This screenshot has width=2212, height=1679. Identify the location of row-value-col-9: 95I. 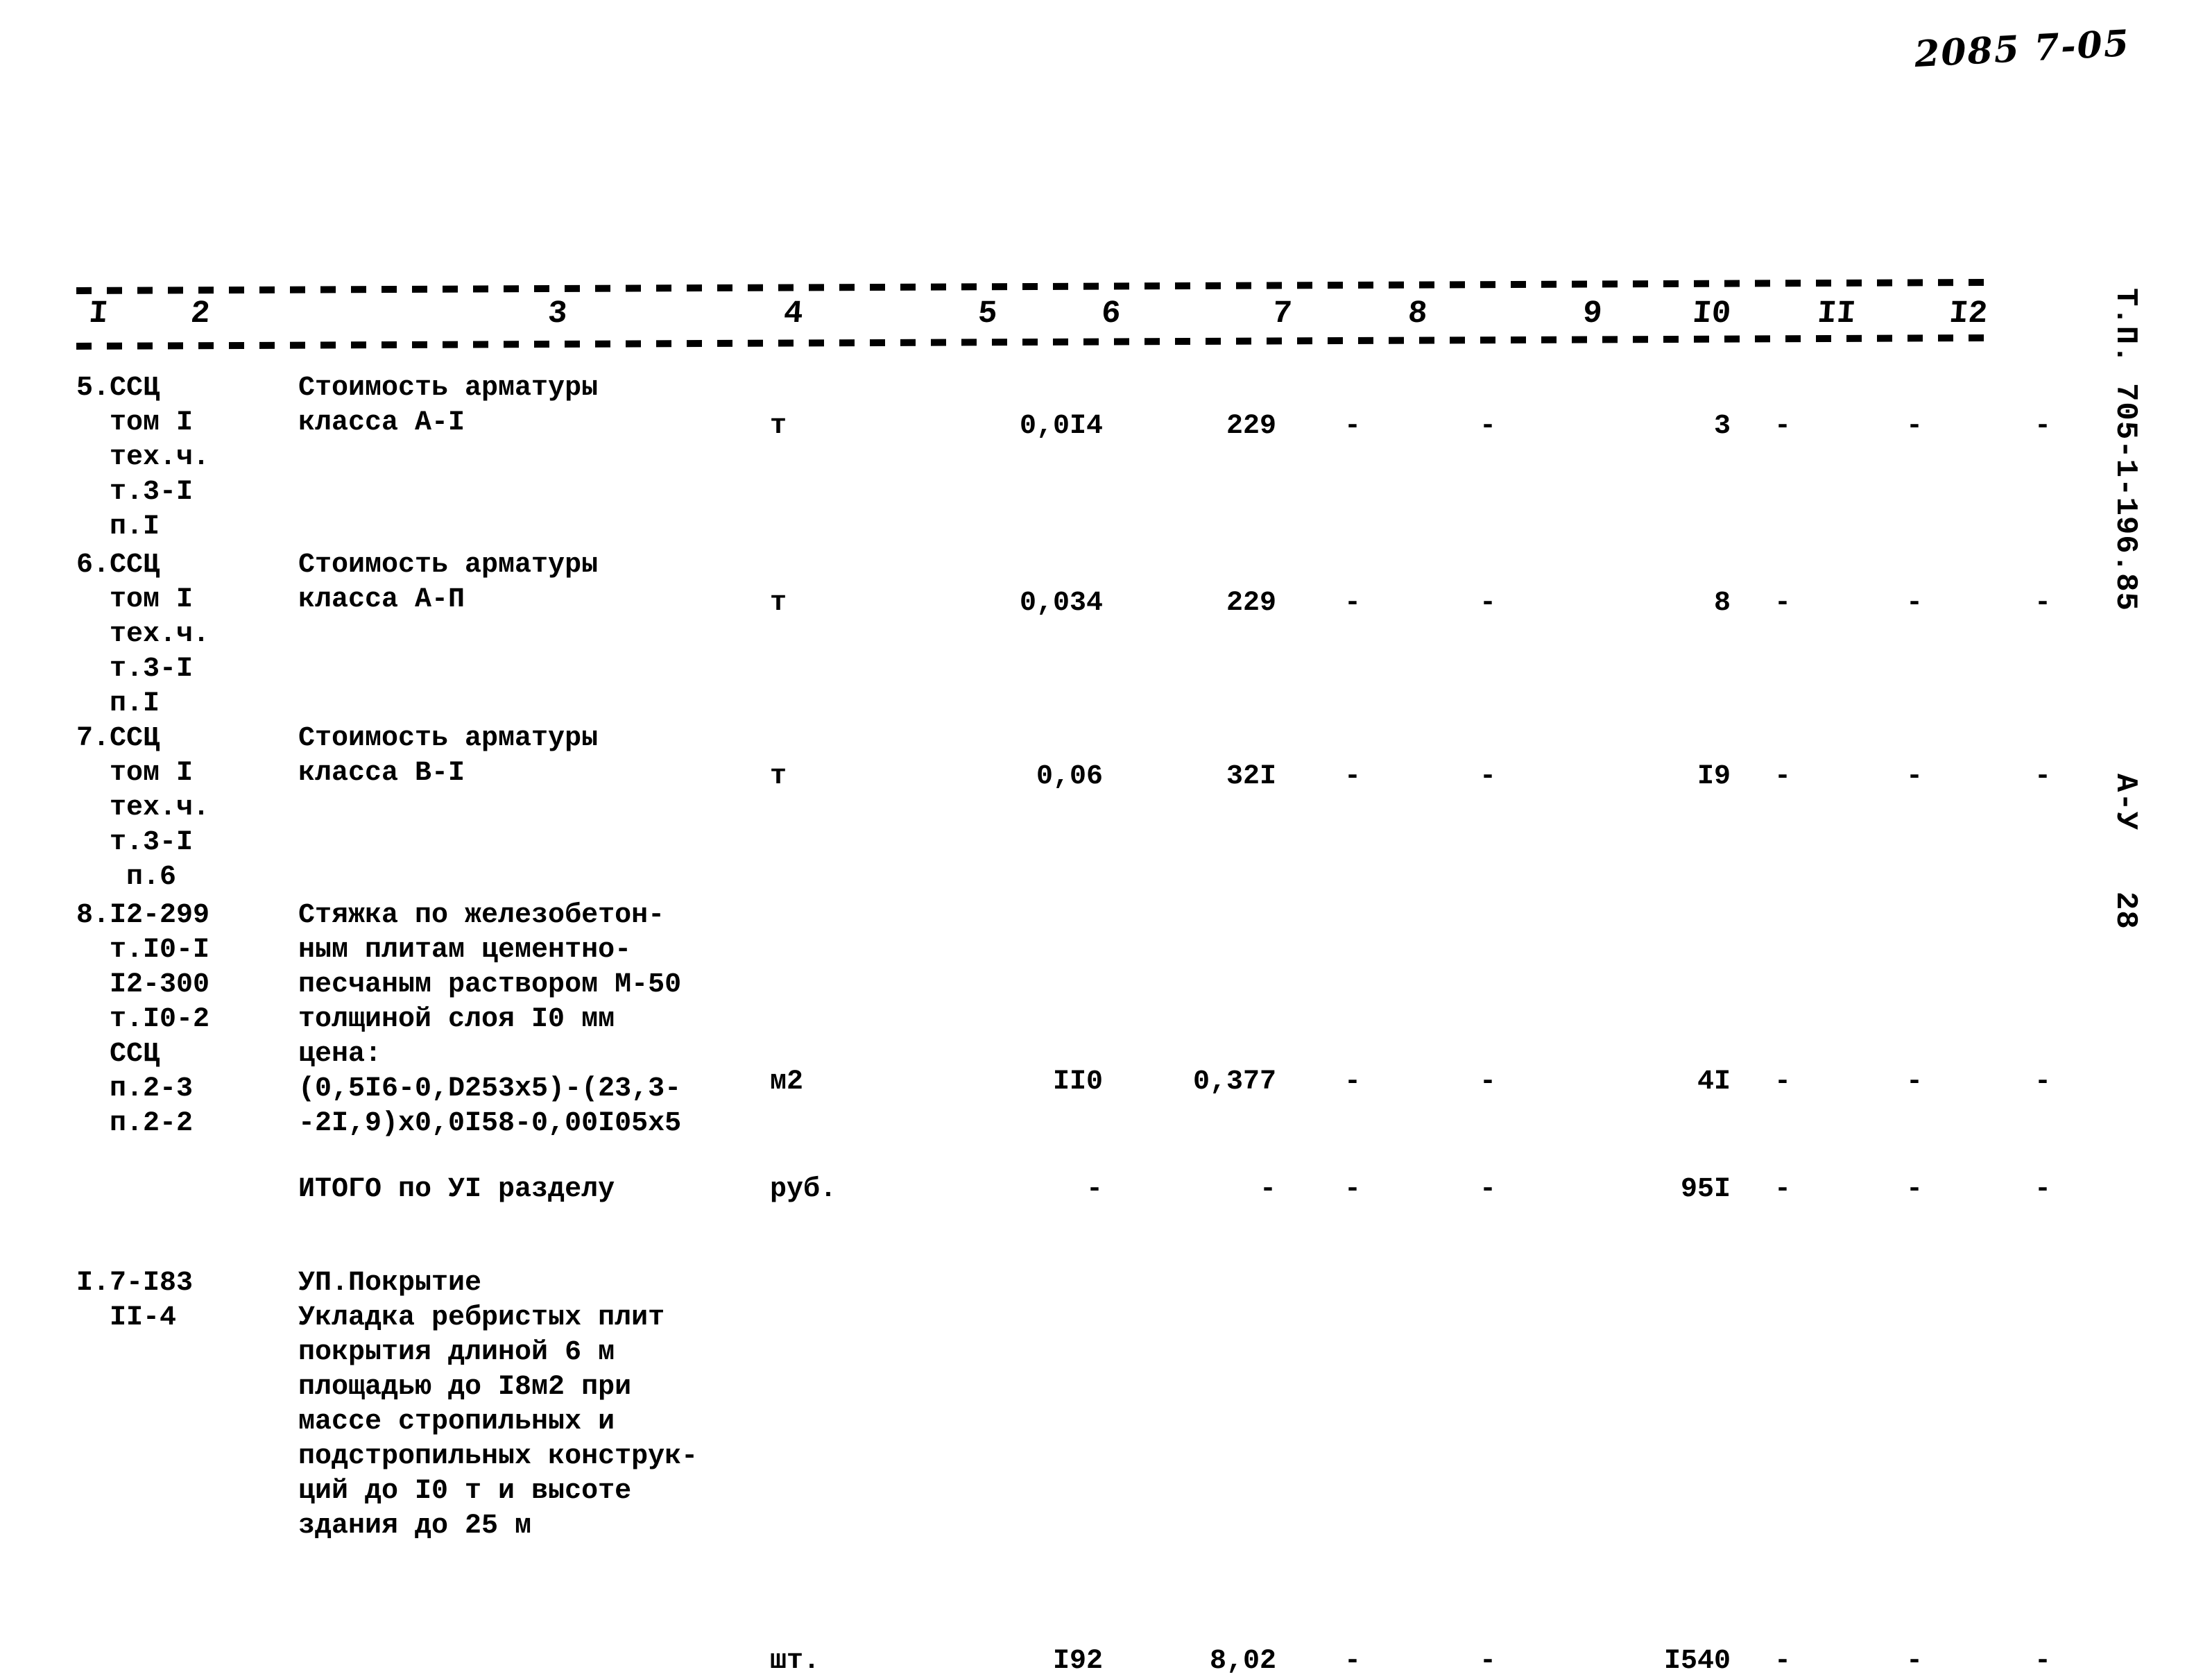
(1705, 1189).